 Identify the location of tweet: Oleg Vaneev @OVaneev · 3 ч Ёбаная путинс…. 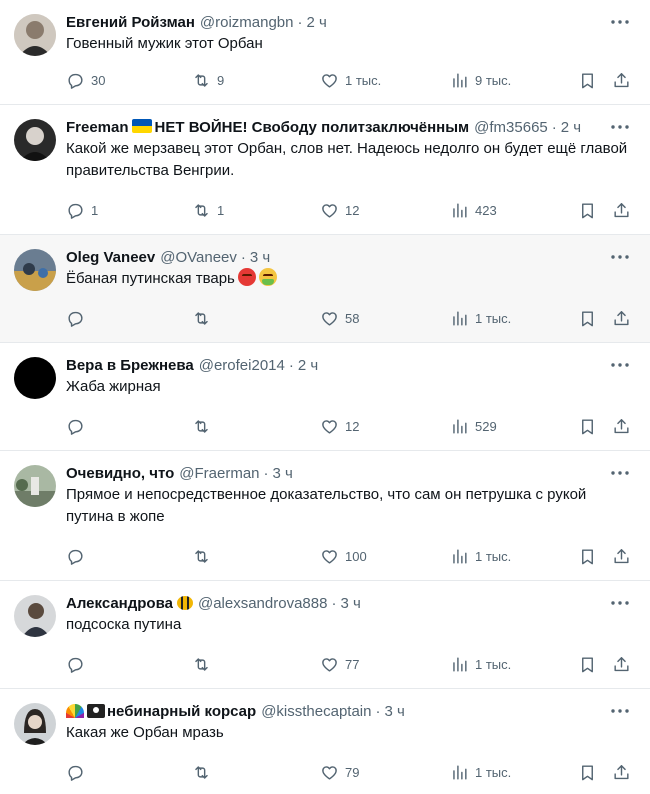
(325, 289).